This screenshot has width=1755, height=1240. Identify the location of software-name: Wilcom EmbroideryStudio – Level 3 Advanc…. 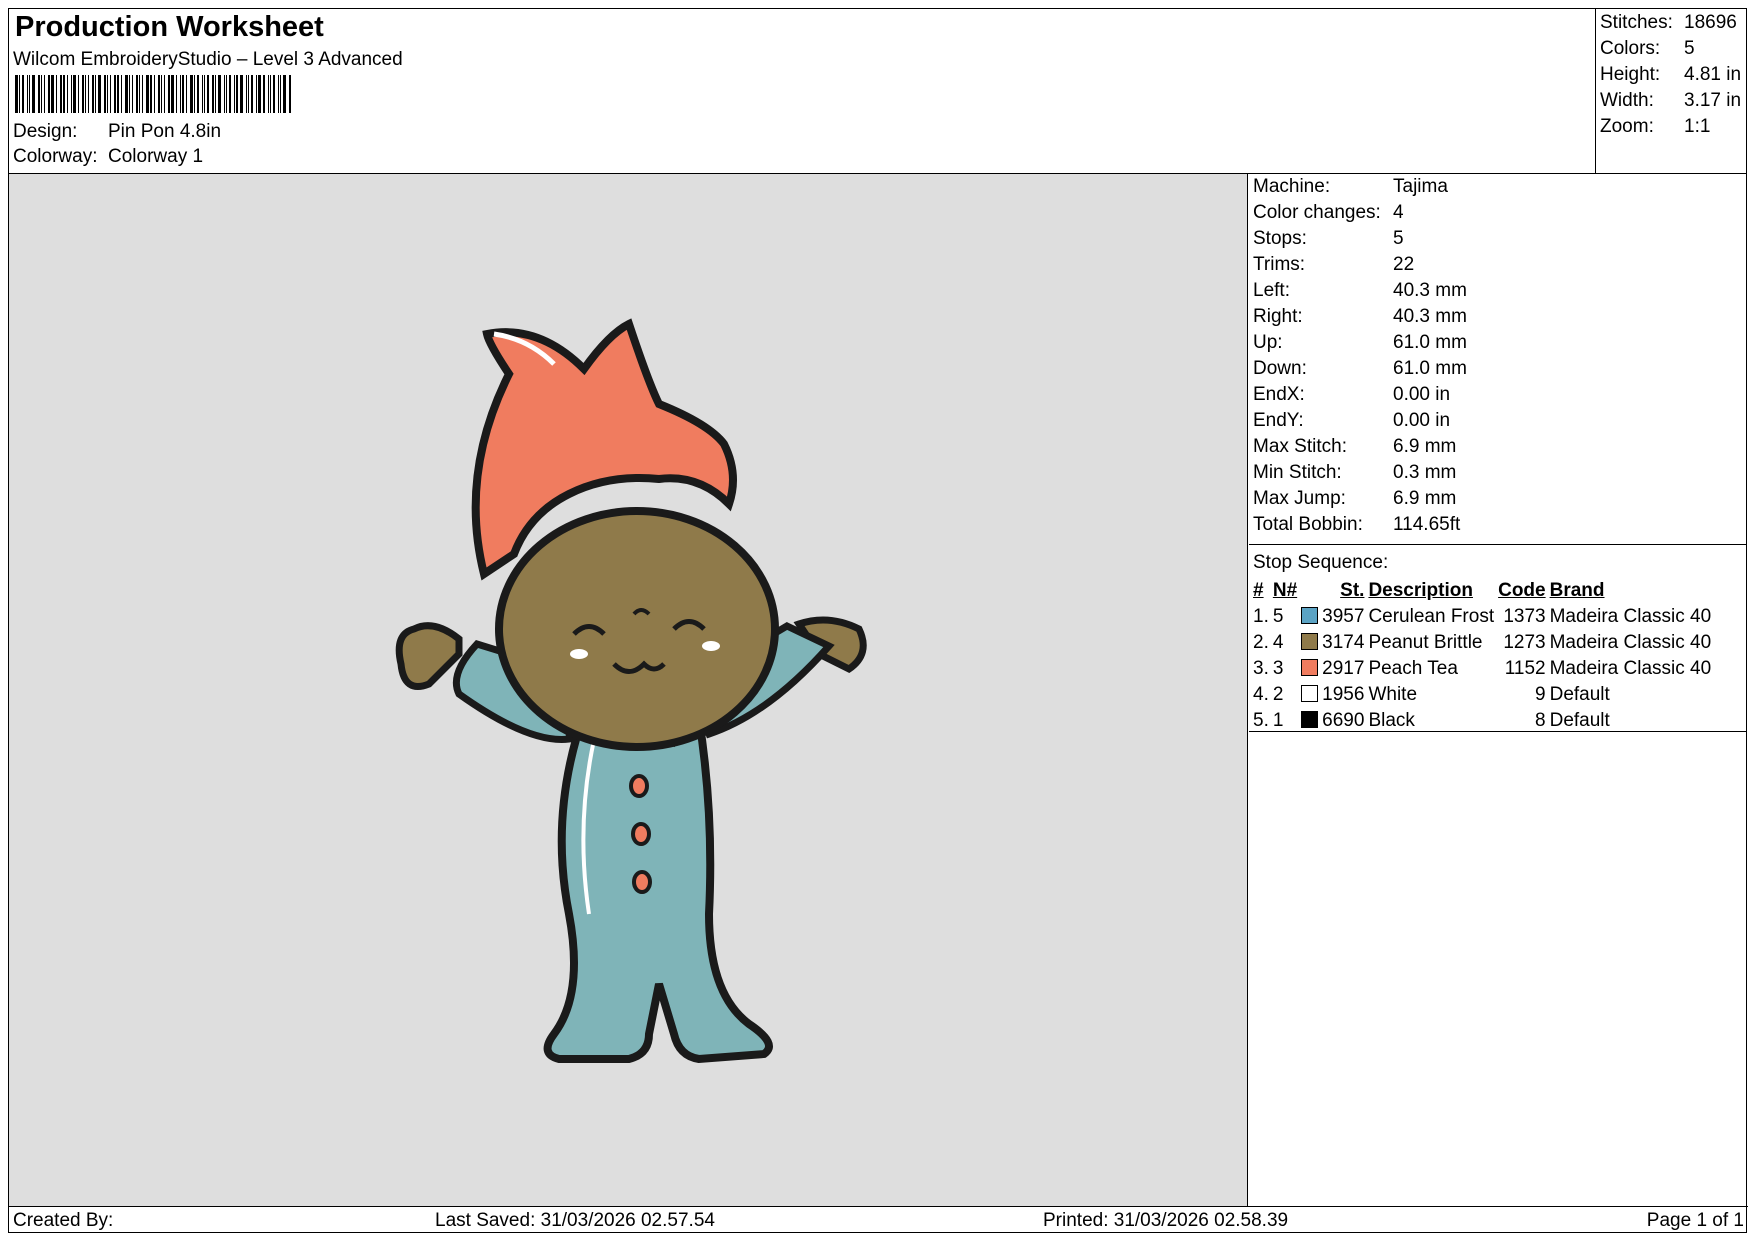
(208, 59).